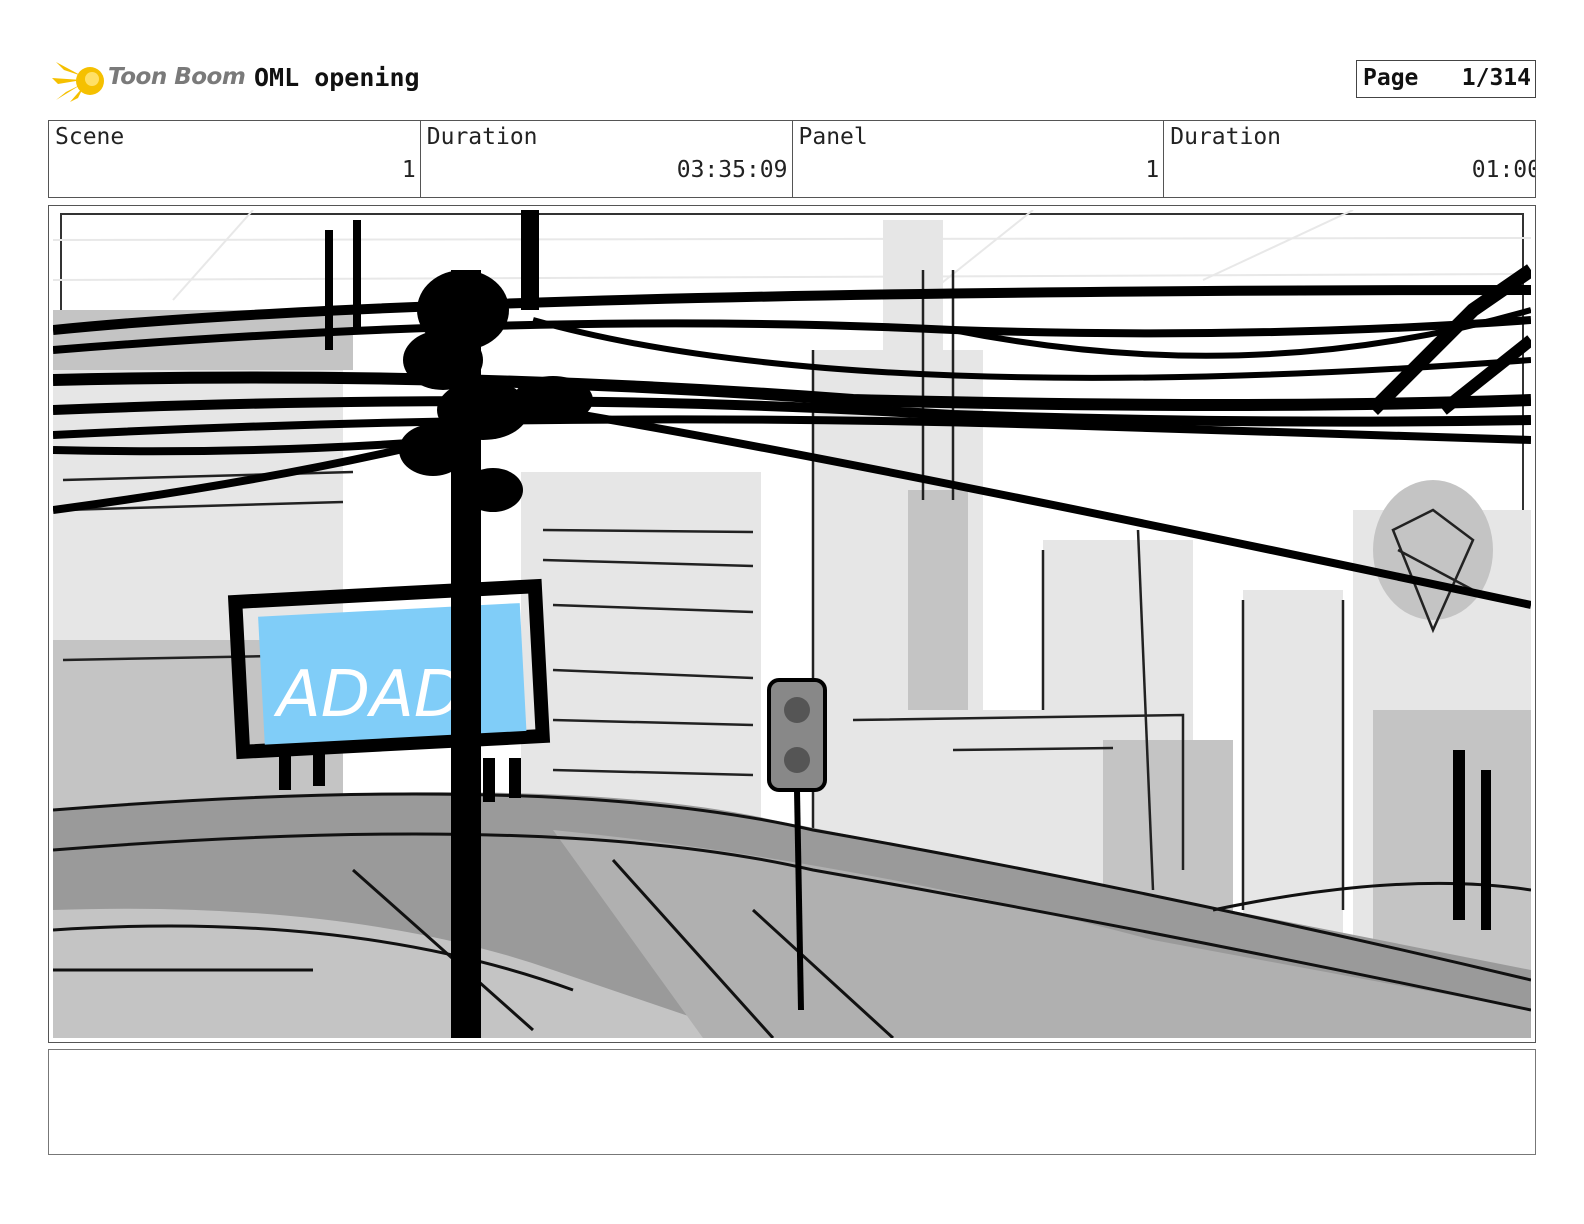 The image size is (1584, 1224). Describe the element at coordinates (833, 137) in the screenshot. I see `panel-label: Panel` at that location.